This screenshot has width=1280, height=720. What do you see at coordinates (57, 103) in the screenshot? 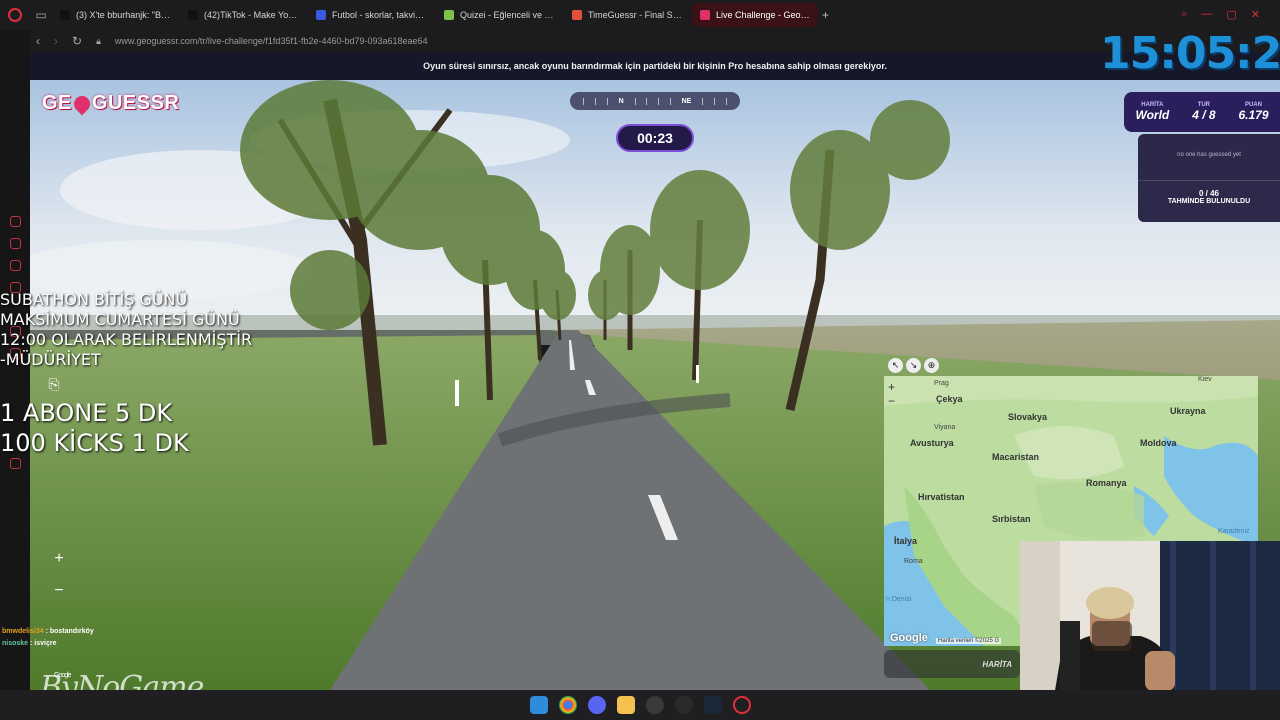
I see `logo-text-left: GE` at bounding box center [57, 103].